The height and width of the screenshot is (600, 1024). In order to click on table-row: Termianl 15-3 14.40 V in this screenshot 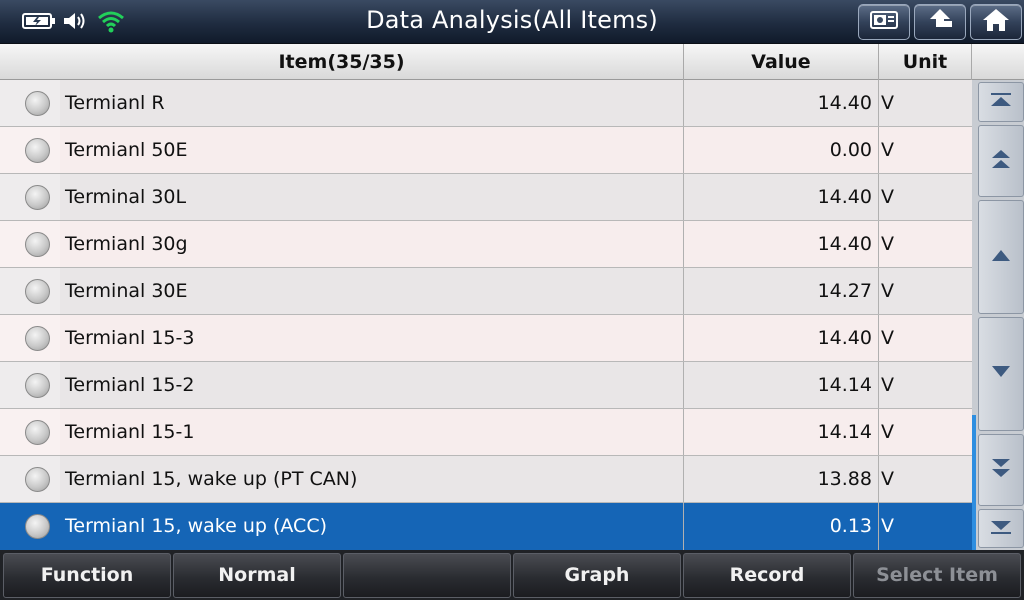, I will do `click(486, 338)`.